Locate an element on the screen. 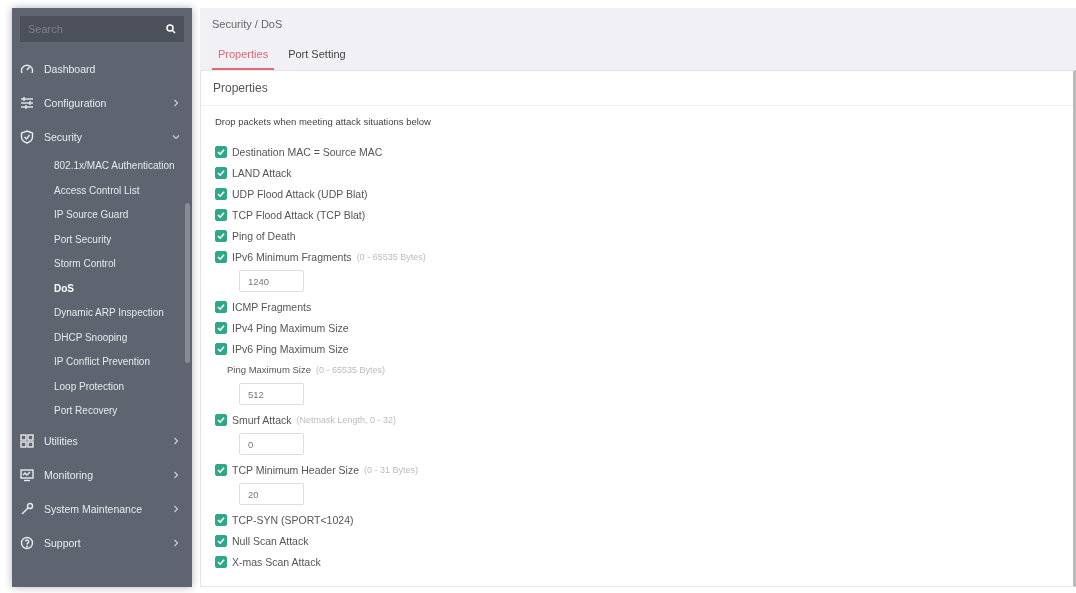 The width and height of the screenshot is (1076, 593). checkbox-label: IPv4 Ping Maximum Size is located at coordinates (290, 327).